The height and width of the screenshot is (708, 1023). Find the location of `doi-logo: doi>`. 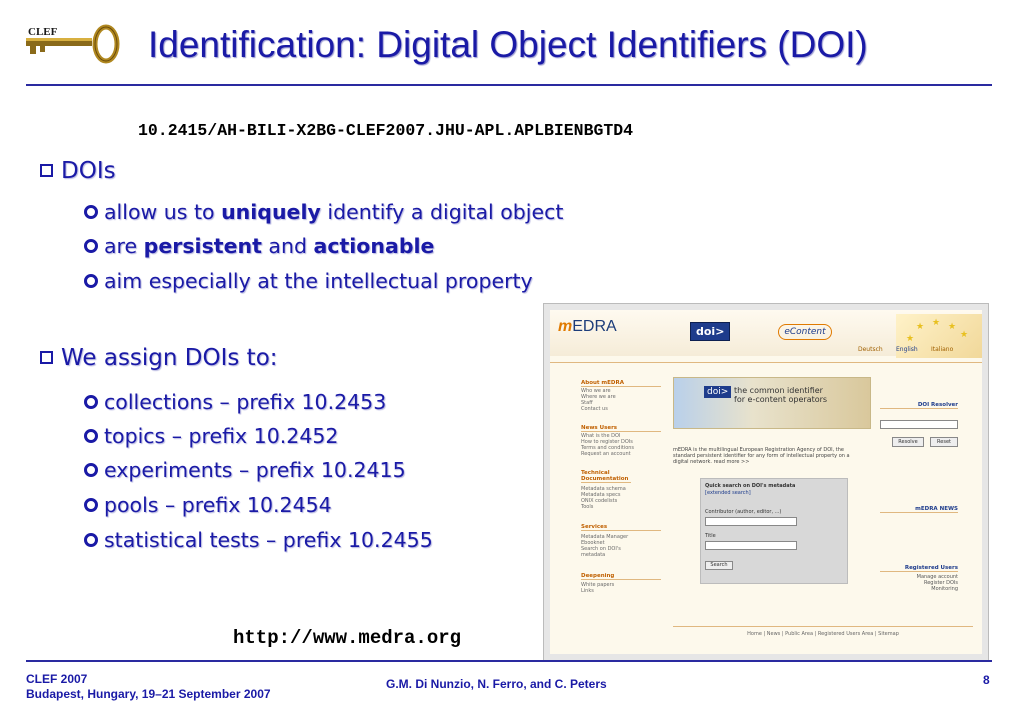

doi-logo: doi> is located at coordinates (710, 331).